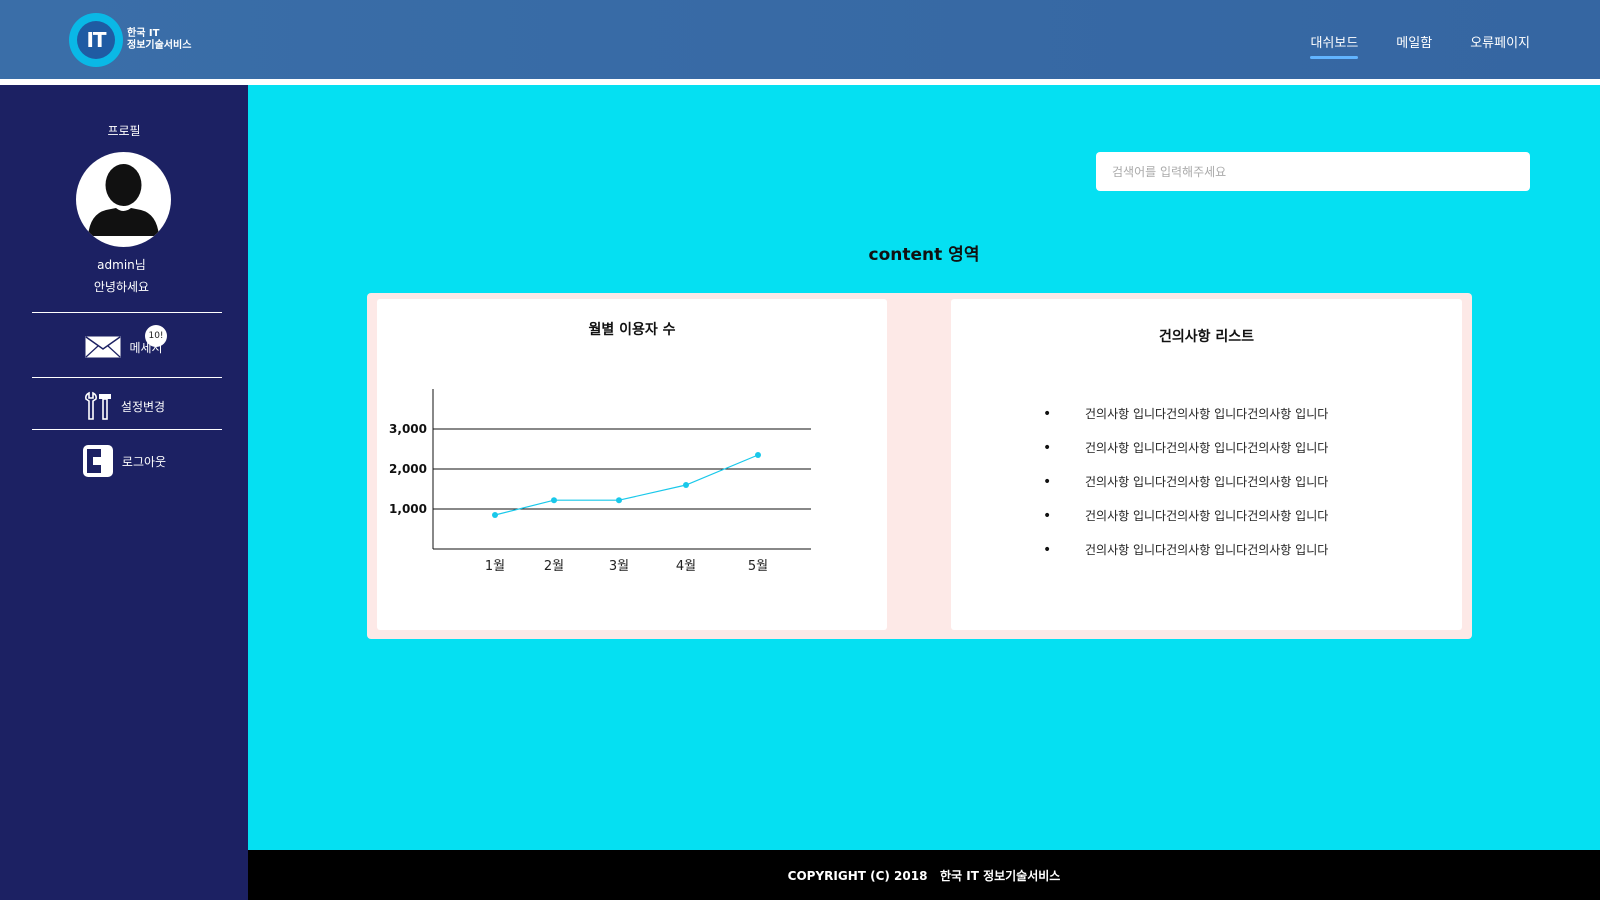 The image size is (1600, 900). I want to click on y-tick-label: 1,000, so click(408, 509).